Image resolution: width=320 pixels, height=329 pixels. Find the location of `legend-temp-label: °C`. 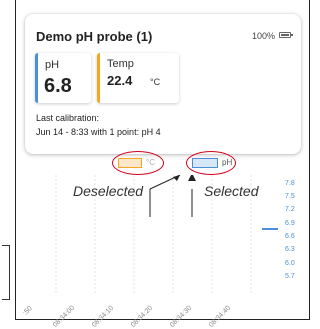

legend-temp-label: °C is located at coordinates (150, 162).